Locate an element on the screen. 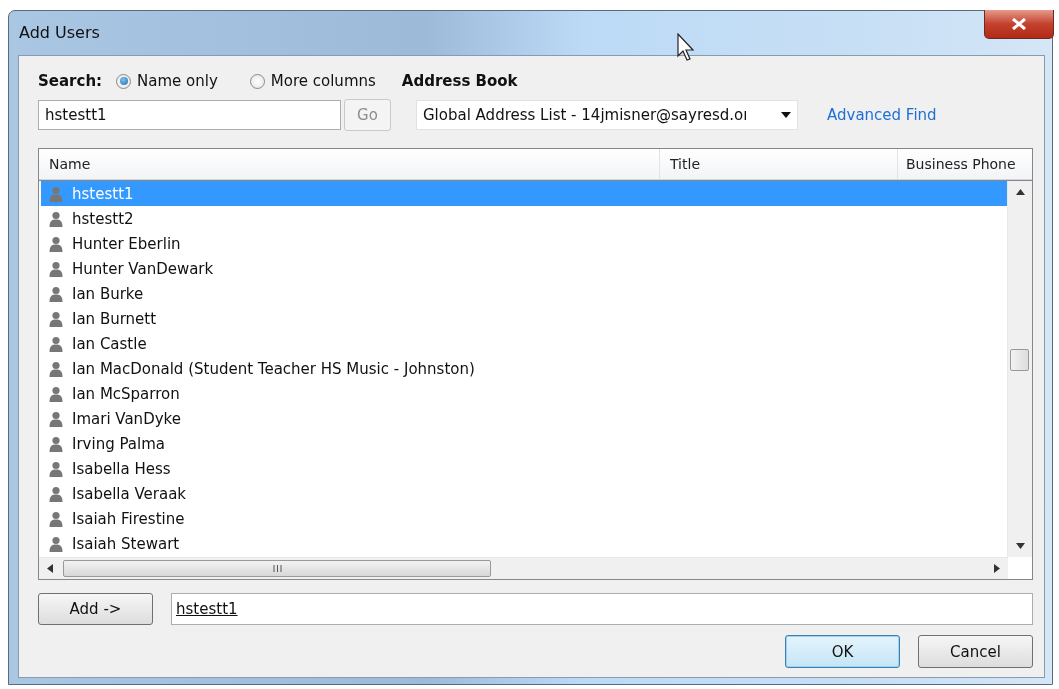 This screenshot has width=1059, height=689. mouse-pointer-icon is located at coordinates (687, 48).